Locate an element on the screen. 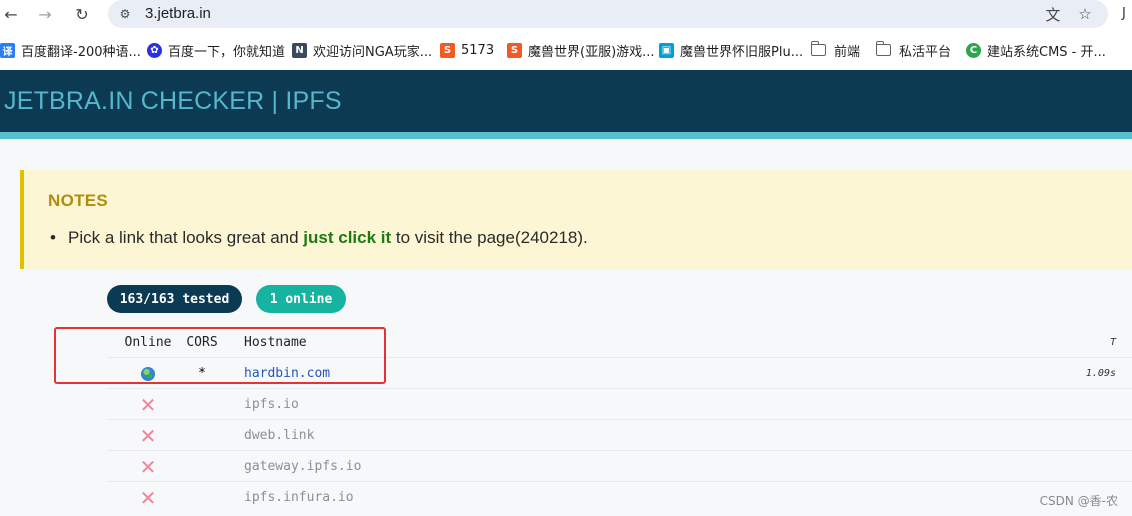 The width and height of the screenshot is (1132, 516). notes-text-after: to visit the page(240218). is located at coordinates (489, 237).